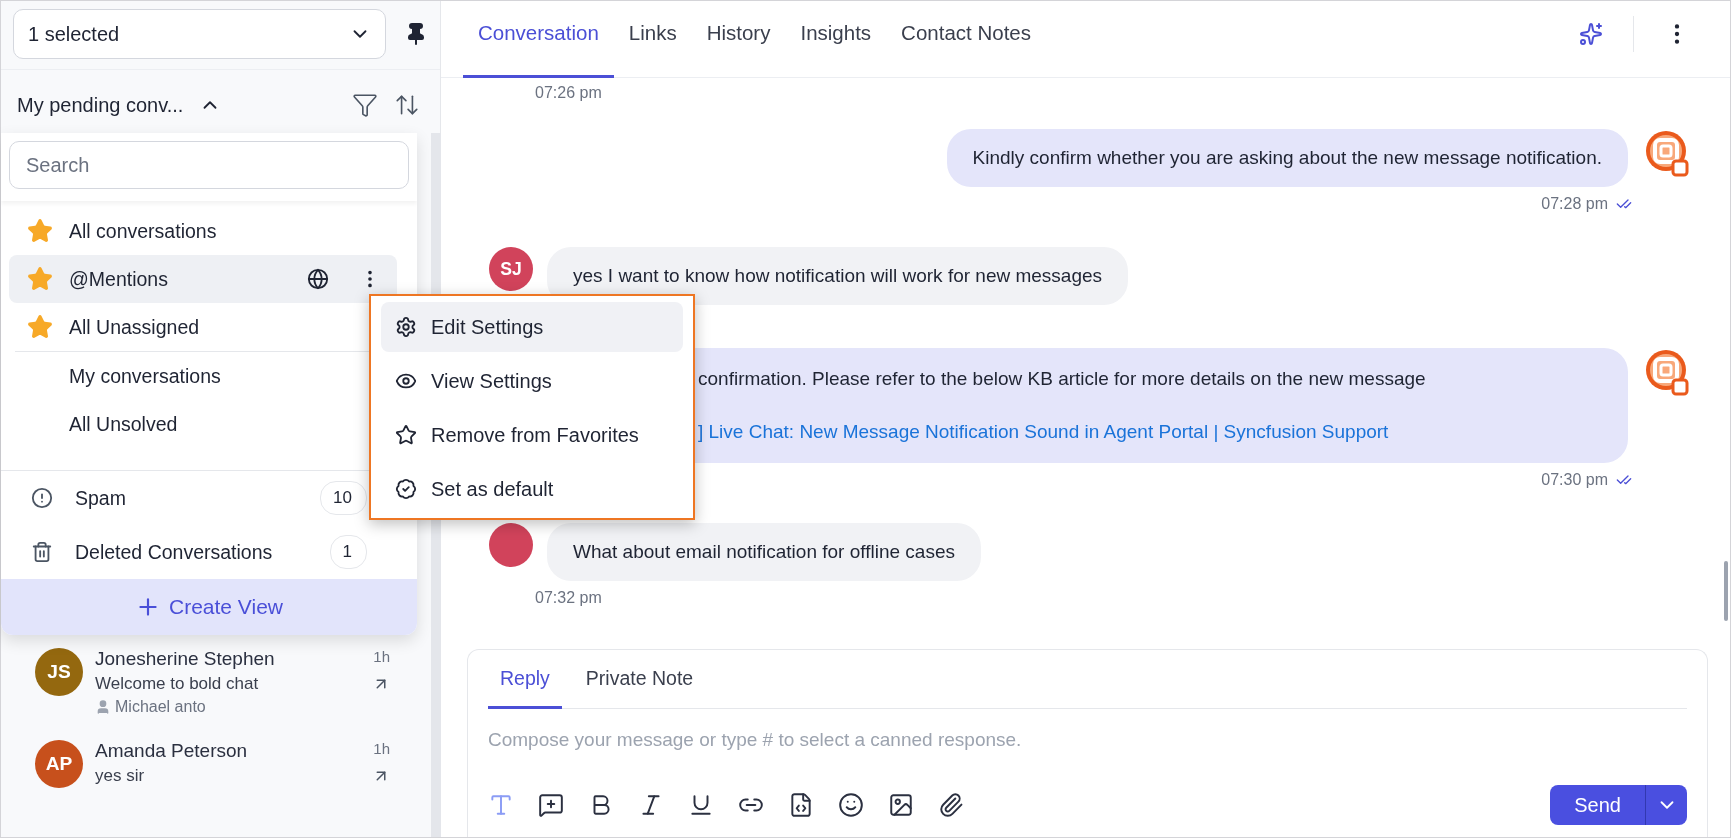  I want to click on create-view-button: Create View, so click(209, 607).